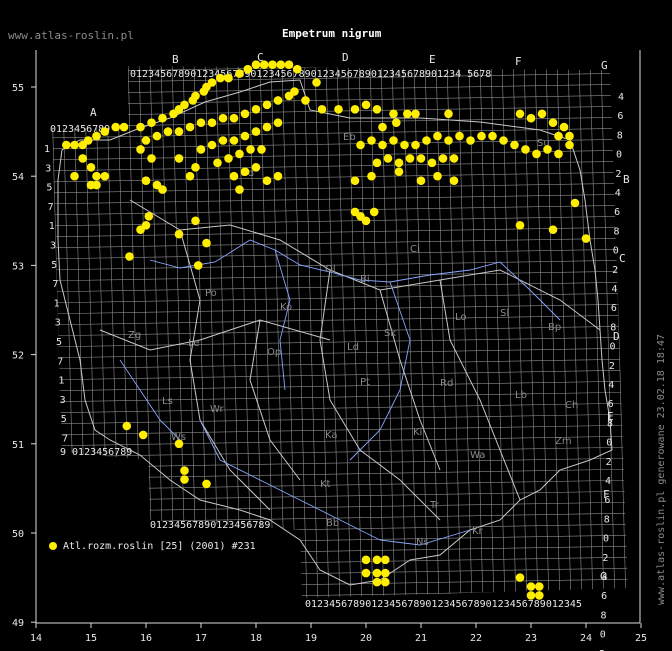 The height and width of the screenshot is (651, 672). What do you see at coordinates (626, 179) in the screenshot?
I see `grid-letter-right: B` at bounding box center [626, 179].